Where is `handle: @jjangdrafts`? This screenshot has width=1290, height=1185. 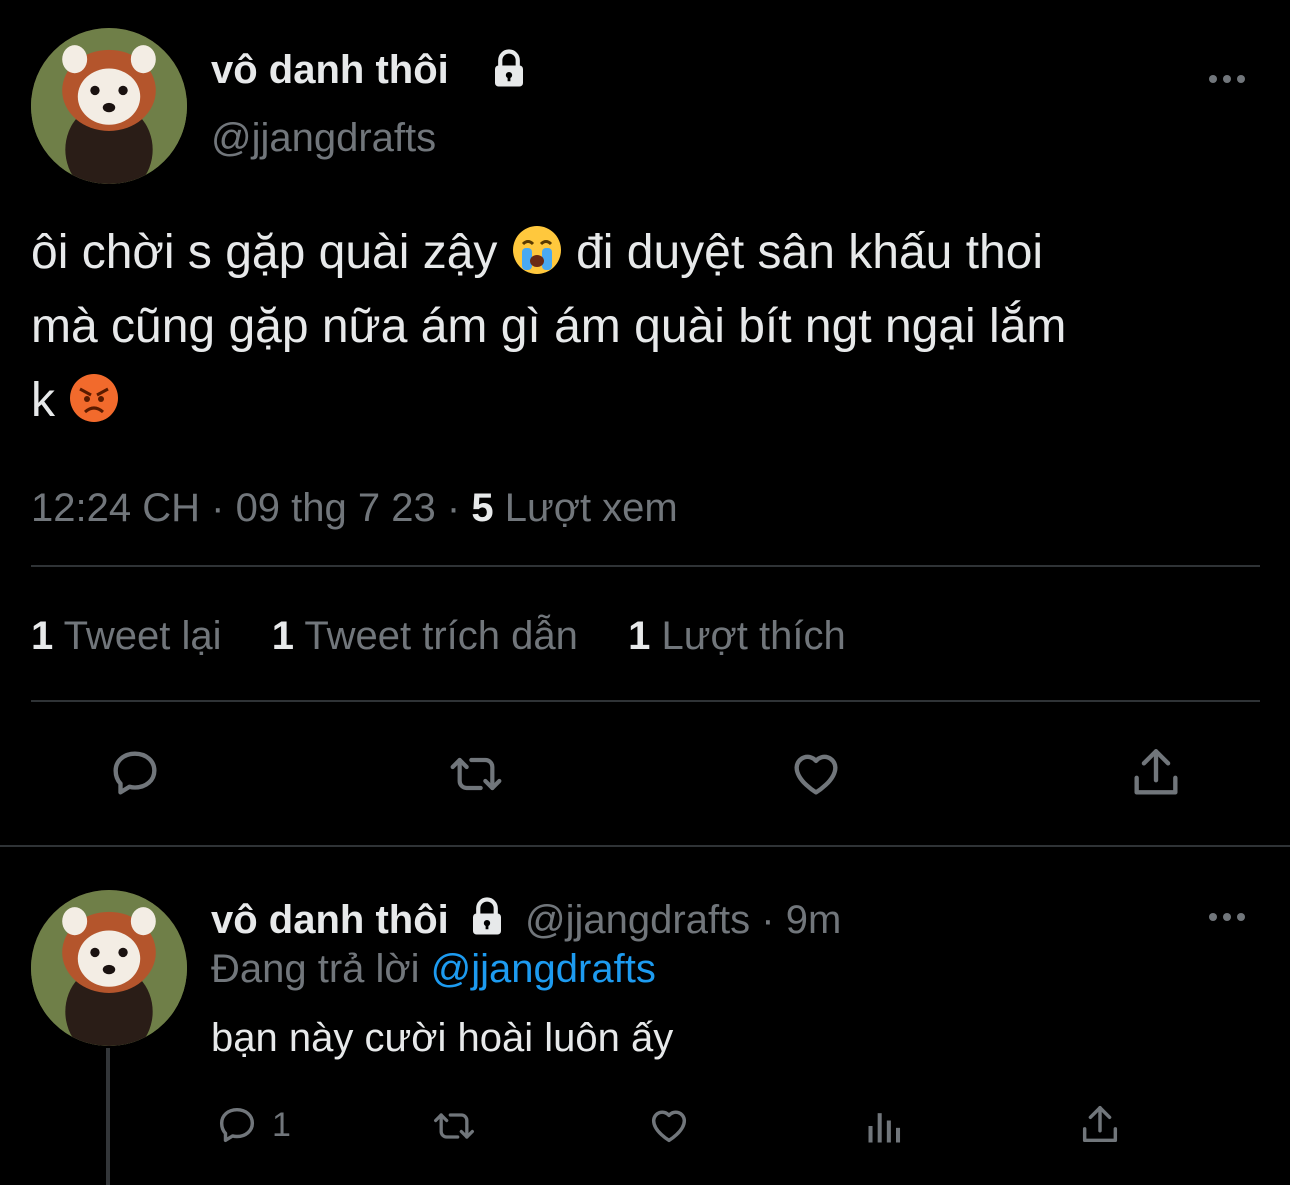
handle: @jjangdrafts is located at coordinates (323, 138).